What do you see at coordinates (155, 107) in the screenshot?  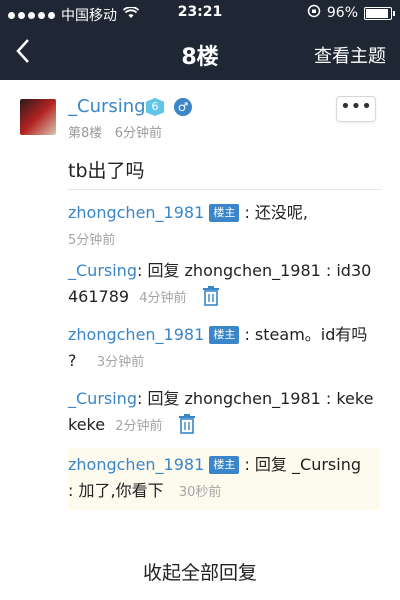 I see `level-badge: 6` at bounding box center [155, 107].